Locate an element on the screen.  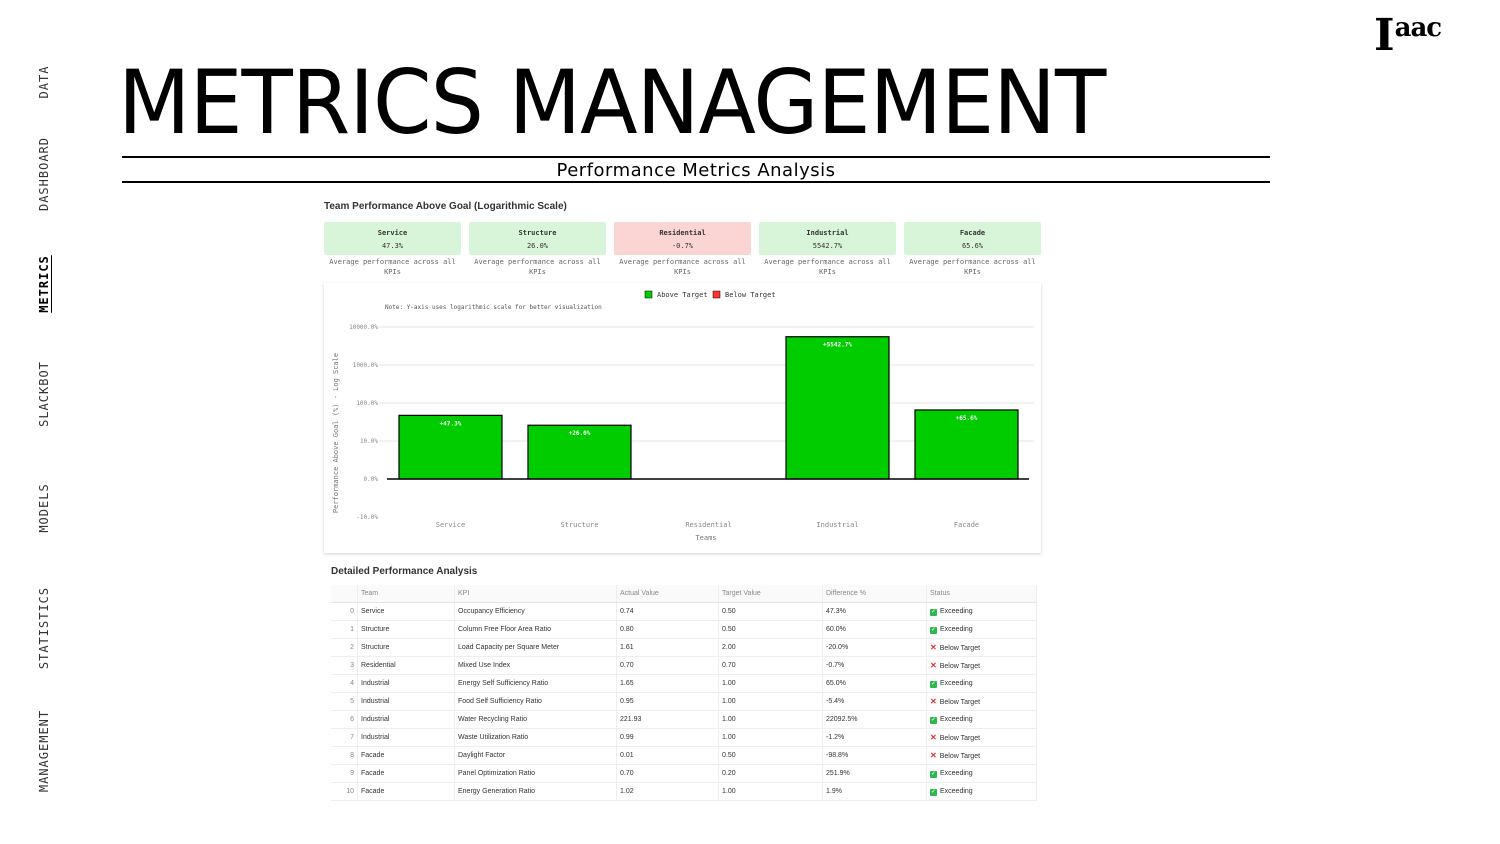
metric-card-industrial: Industrial 5542.7% is located at coordinates (827, 238).